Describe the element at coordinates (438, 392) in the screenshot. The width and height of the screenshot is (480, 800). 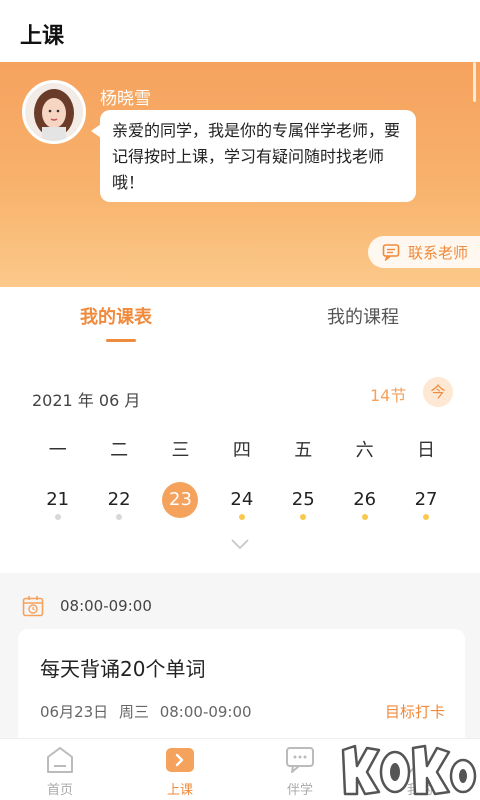
I see `today-button: 今` at that location.